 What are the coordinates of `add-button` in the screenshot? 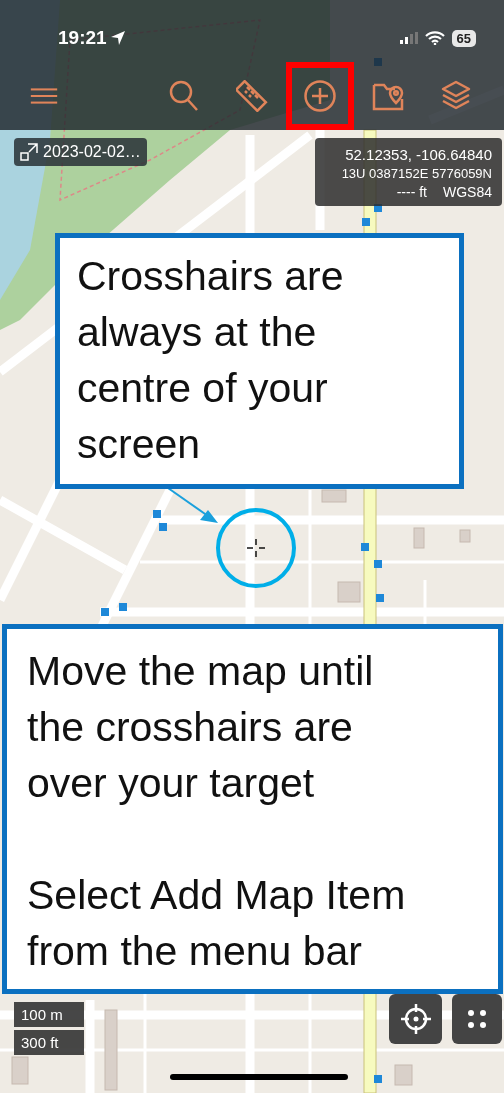 It's located at (320, 96).